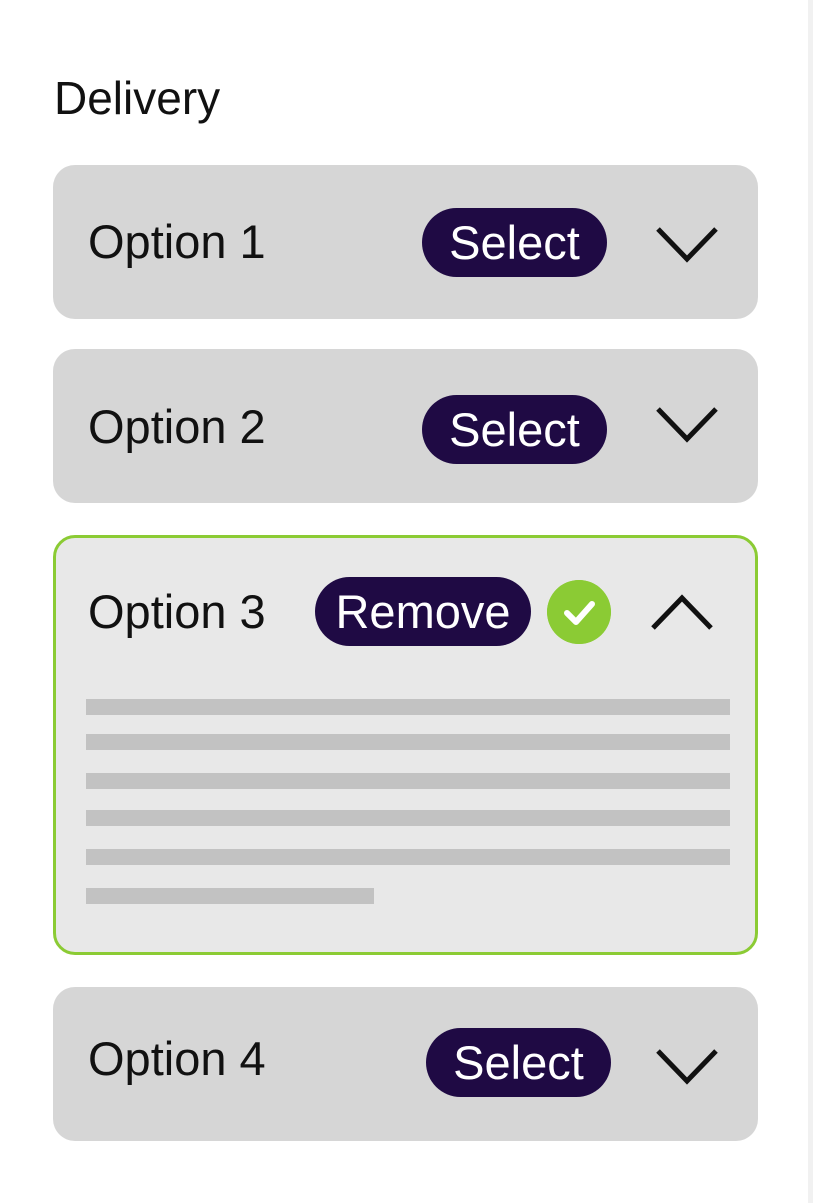 This screenshot has width=813, height=1203. What do you see at coordinates (810, 601) in the screenshot?
I see `scrollbar-track` at bounding box center [810, 601].